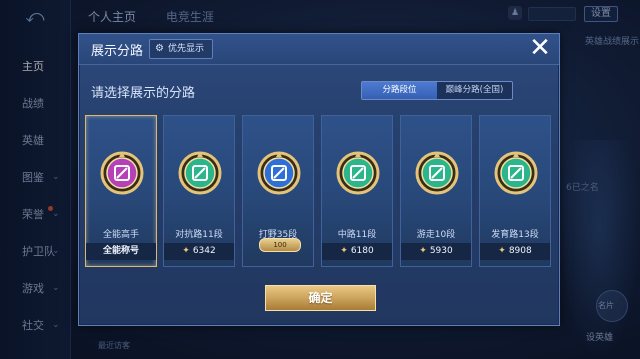 The image size is (640, 359). What do you see at coordinates (320, 298) in the screenshot?
I see `confirm-button: 确定` at bounding box center [320, 298].